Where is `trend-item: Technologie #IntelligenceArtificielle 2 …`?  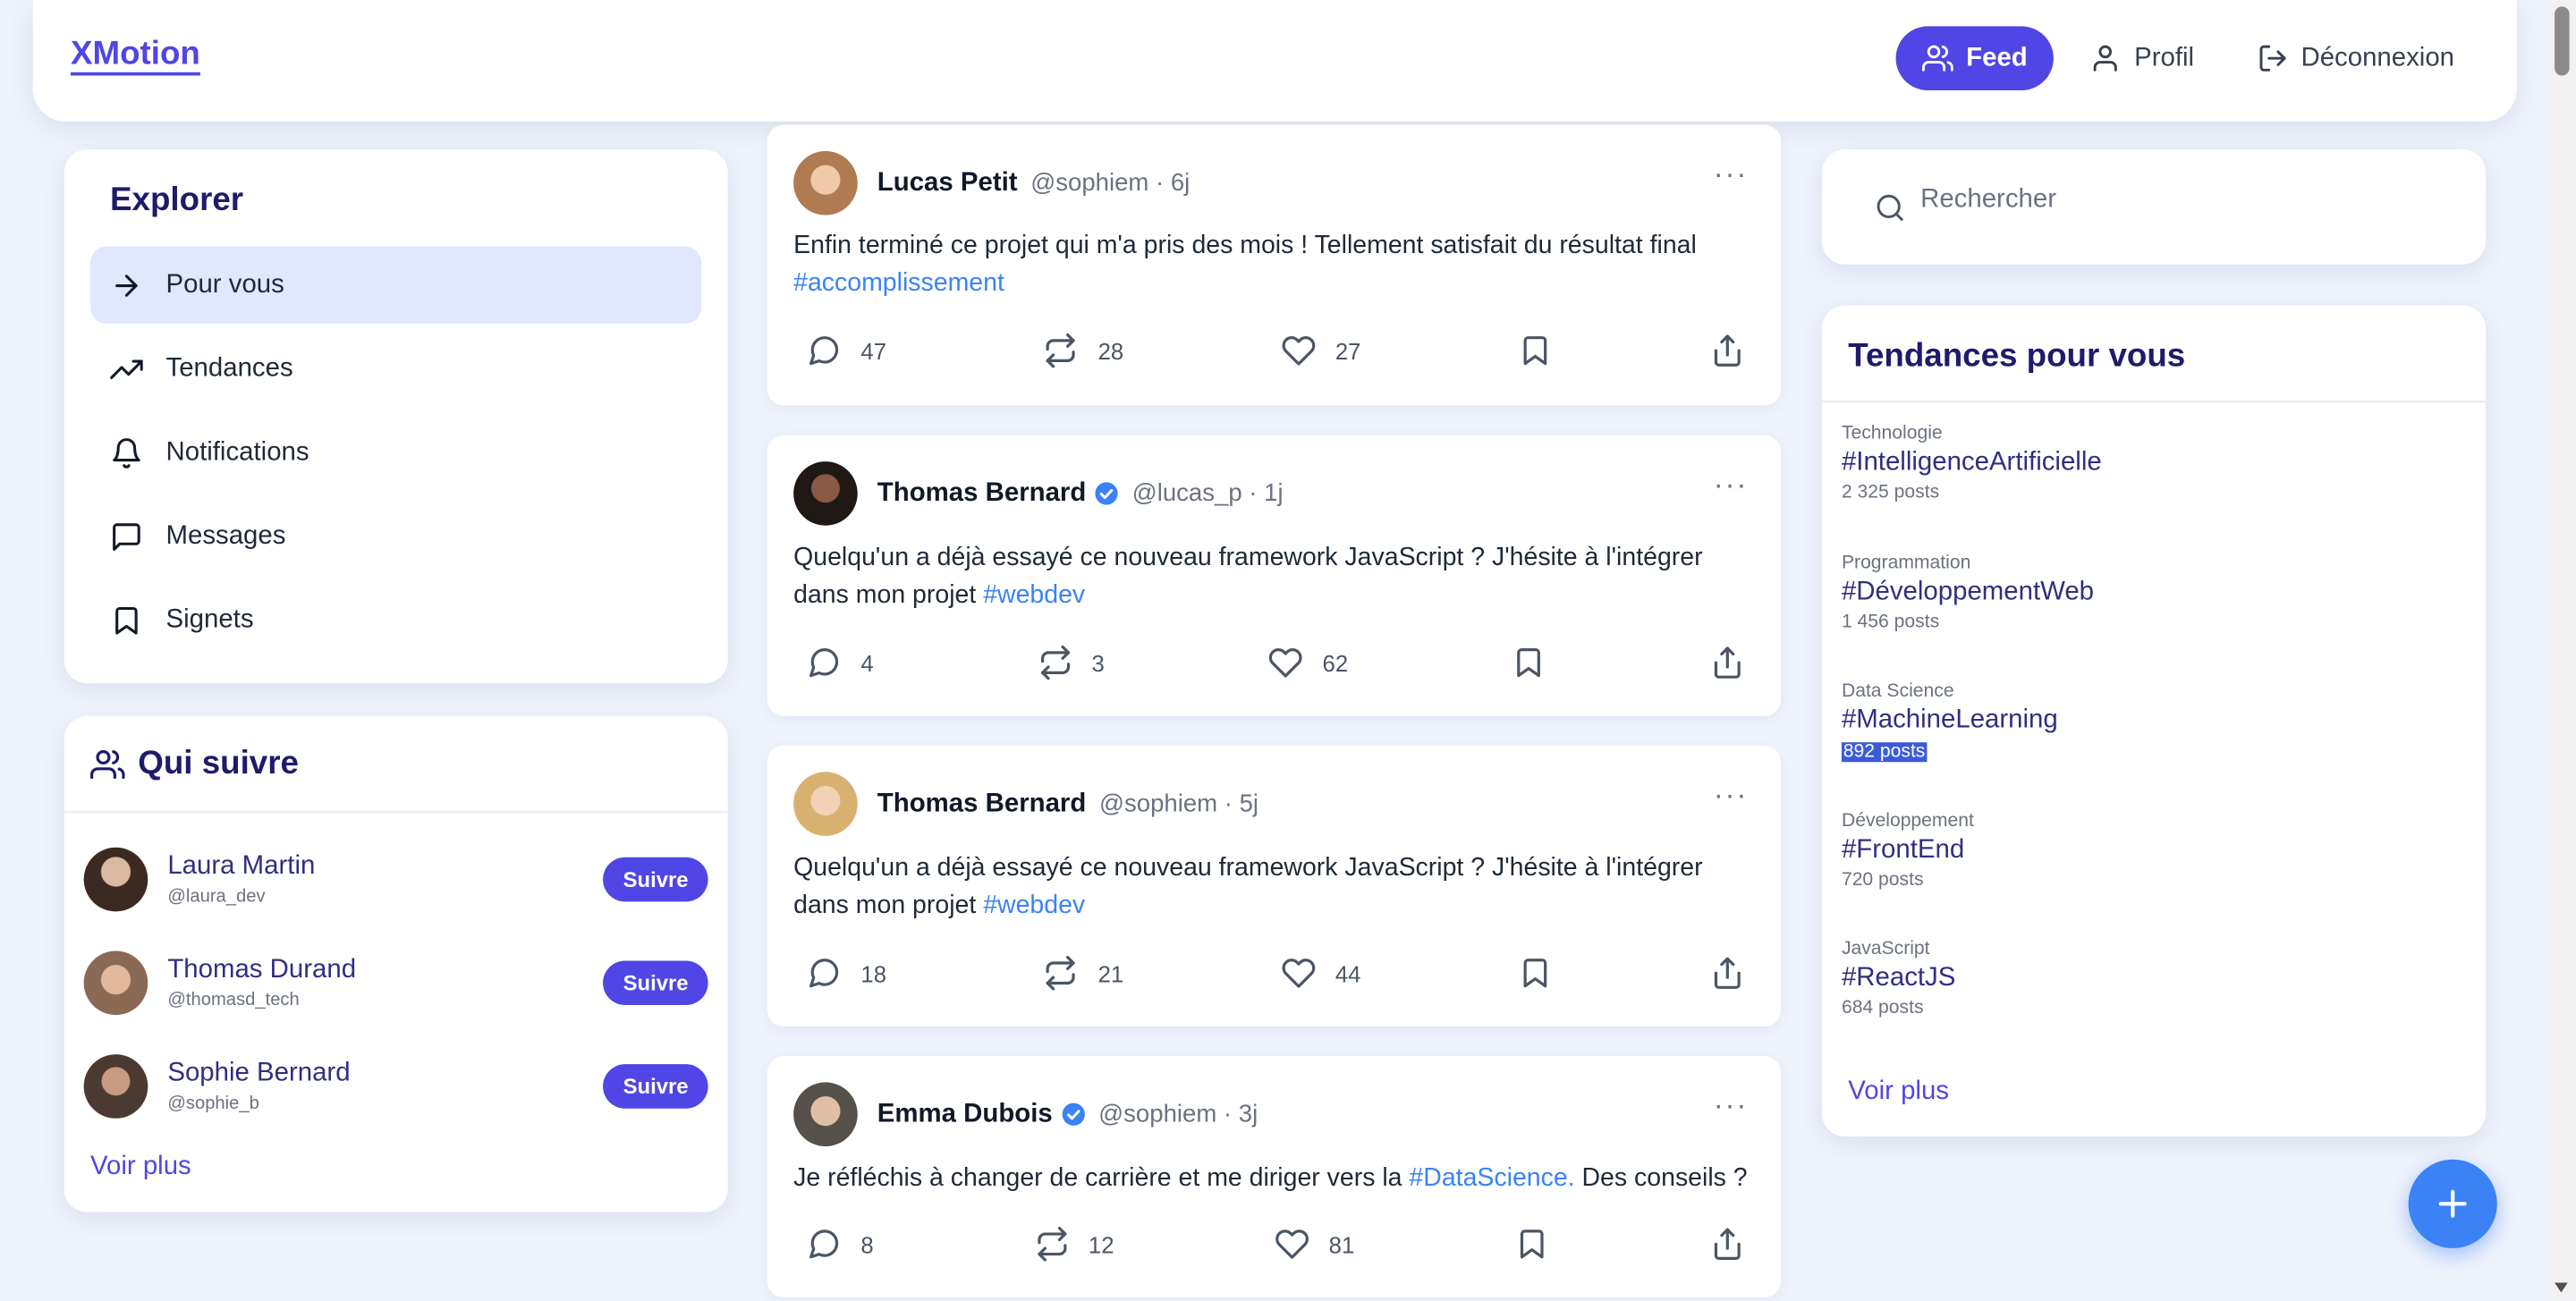
trend-item: Technologie #IntelligenceArtificielle 2 … is located at coordinates (1972, 489).